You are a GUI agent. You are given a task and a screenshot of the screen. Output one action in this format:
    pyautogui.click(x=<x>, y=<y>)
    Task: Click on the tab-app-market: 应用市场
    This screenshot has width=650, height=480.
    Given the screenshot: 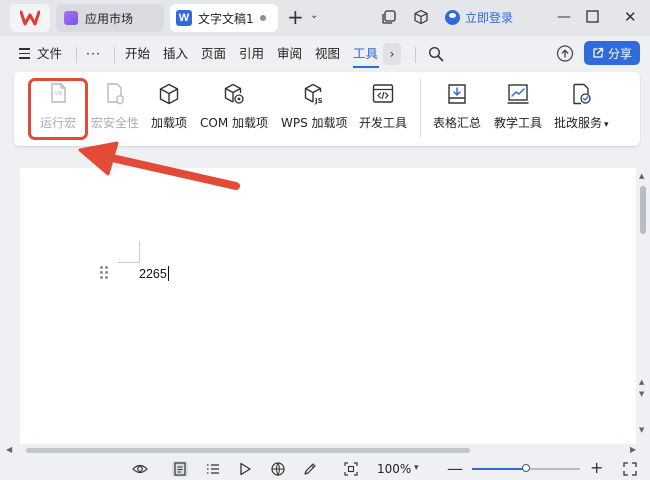 What is the action you would take?
    pyautogui.click(x=110, y=18)
    